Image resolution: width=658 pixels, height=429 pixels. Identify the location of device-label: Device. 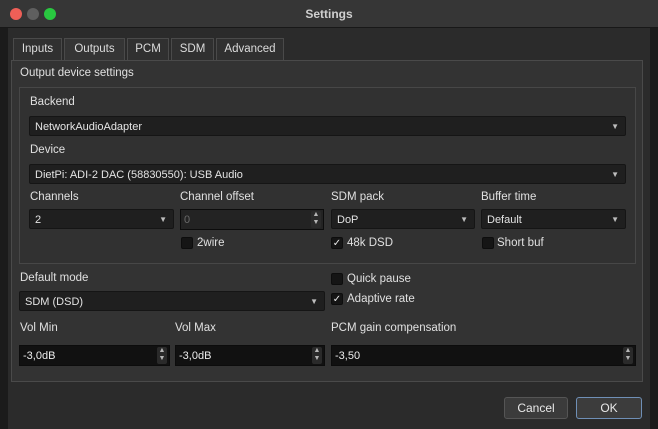
(48, 150).